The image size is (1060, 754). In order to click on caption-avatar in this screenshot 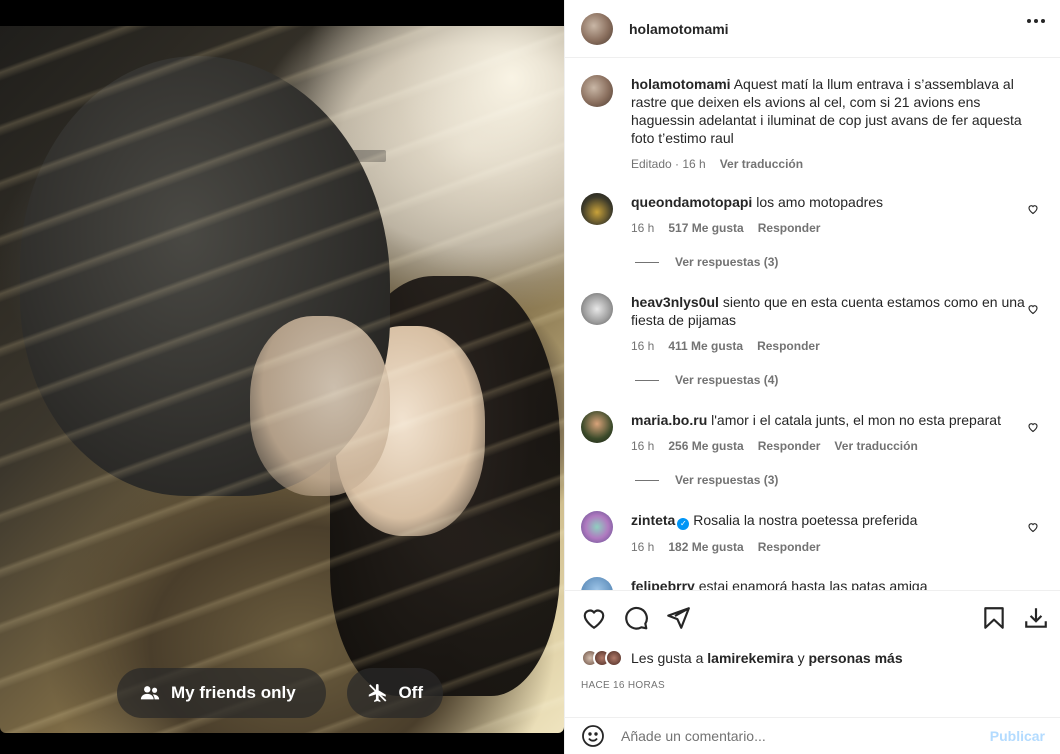, I will do `click(597, 91)`.